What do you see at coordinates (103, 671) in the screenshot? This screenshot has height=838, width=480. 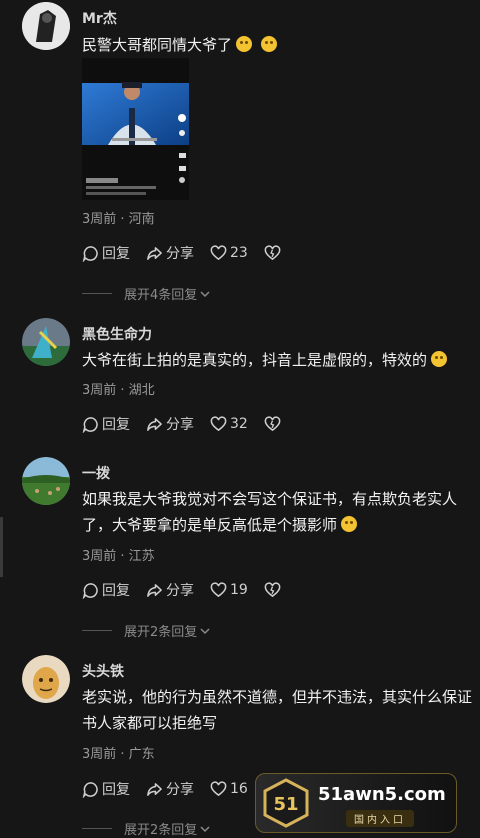 I see `username: 头头铁` at bounding box center [103, 671].